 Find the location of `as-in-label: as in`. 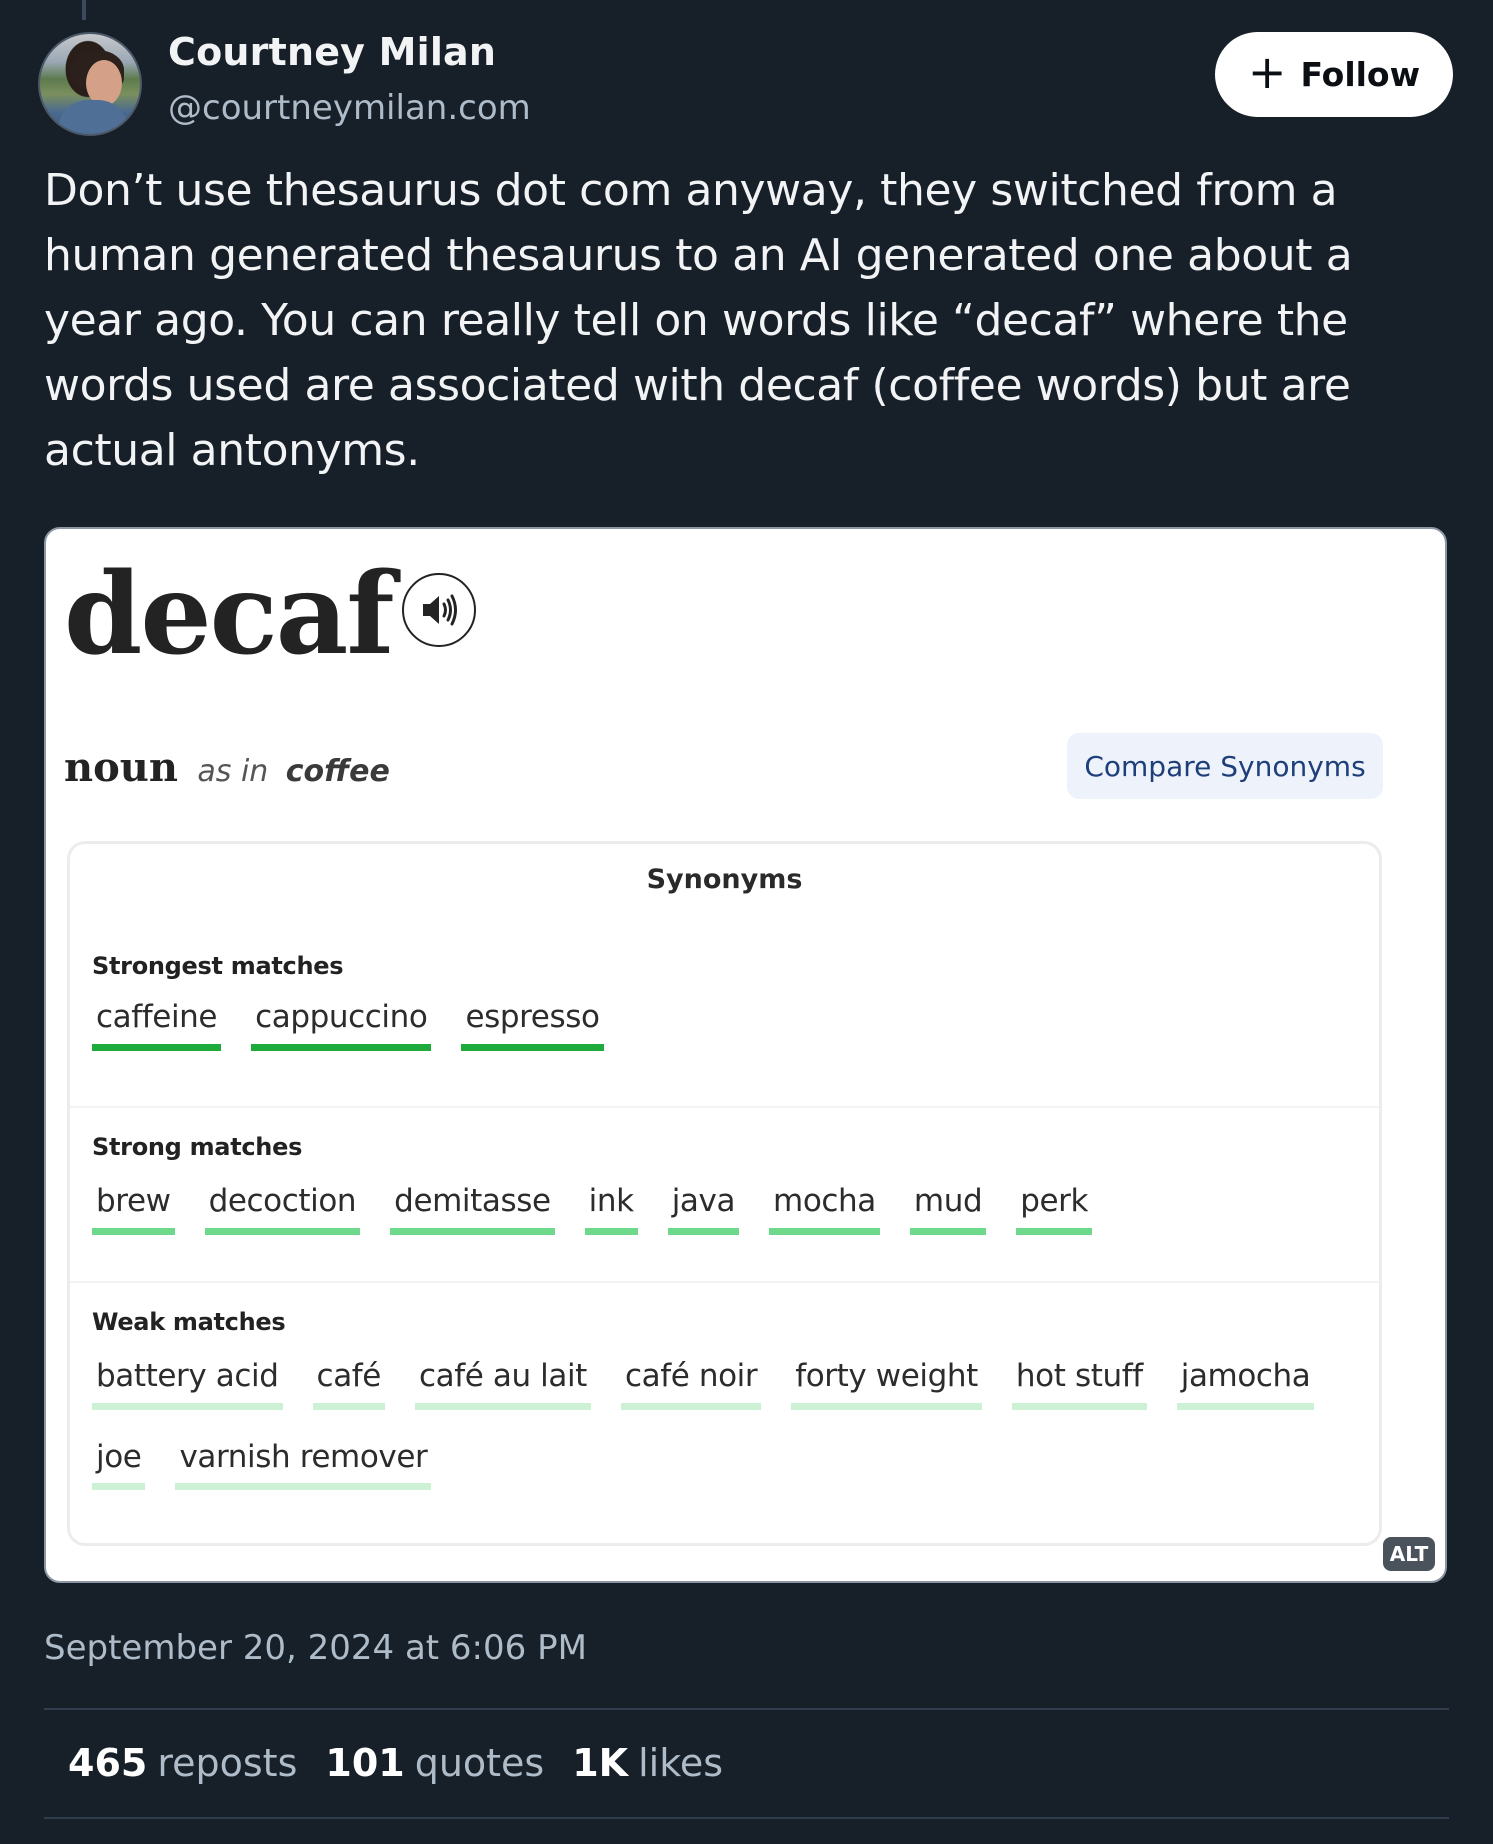

as-in-label: as in is located at coordinates (233, 771).